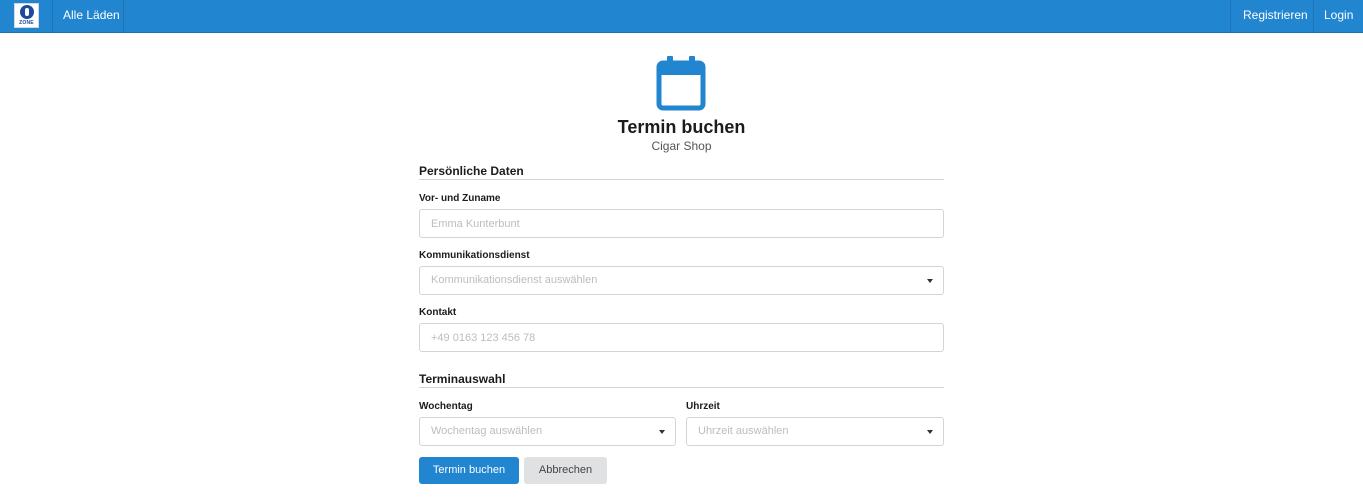 The width and height of the screenshot is (1363, 504). I want to click on name-input, so click(681, 223).